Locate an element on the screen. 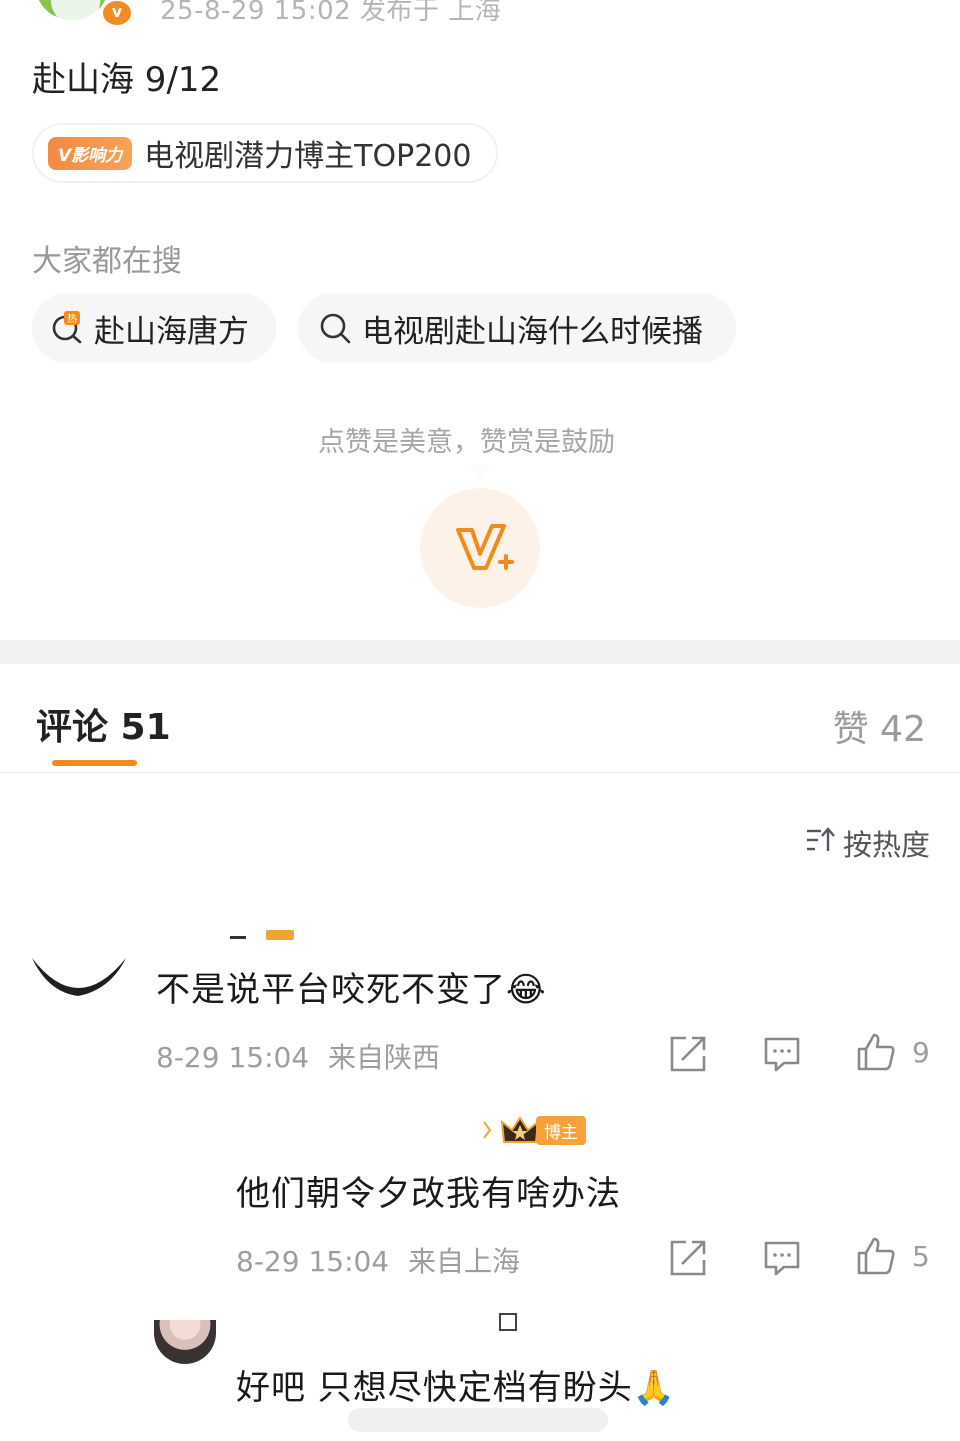 The height and width of the screenshot is (1441, 960). reply-name-fragment is located at coordinates (488, 1132).